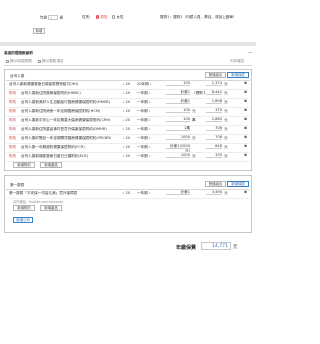  What do you see at coordinates (214, 92) in the screenshot?
I see `premium-value: 8,442` at bounding box center [214, 92].